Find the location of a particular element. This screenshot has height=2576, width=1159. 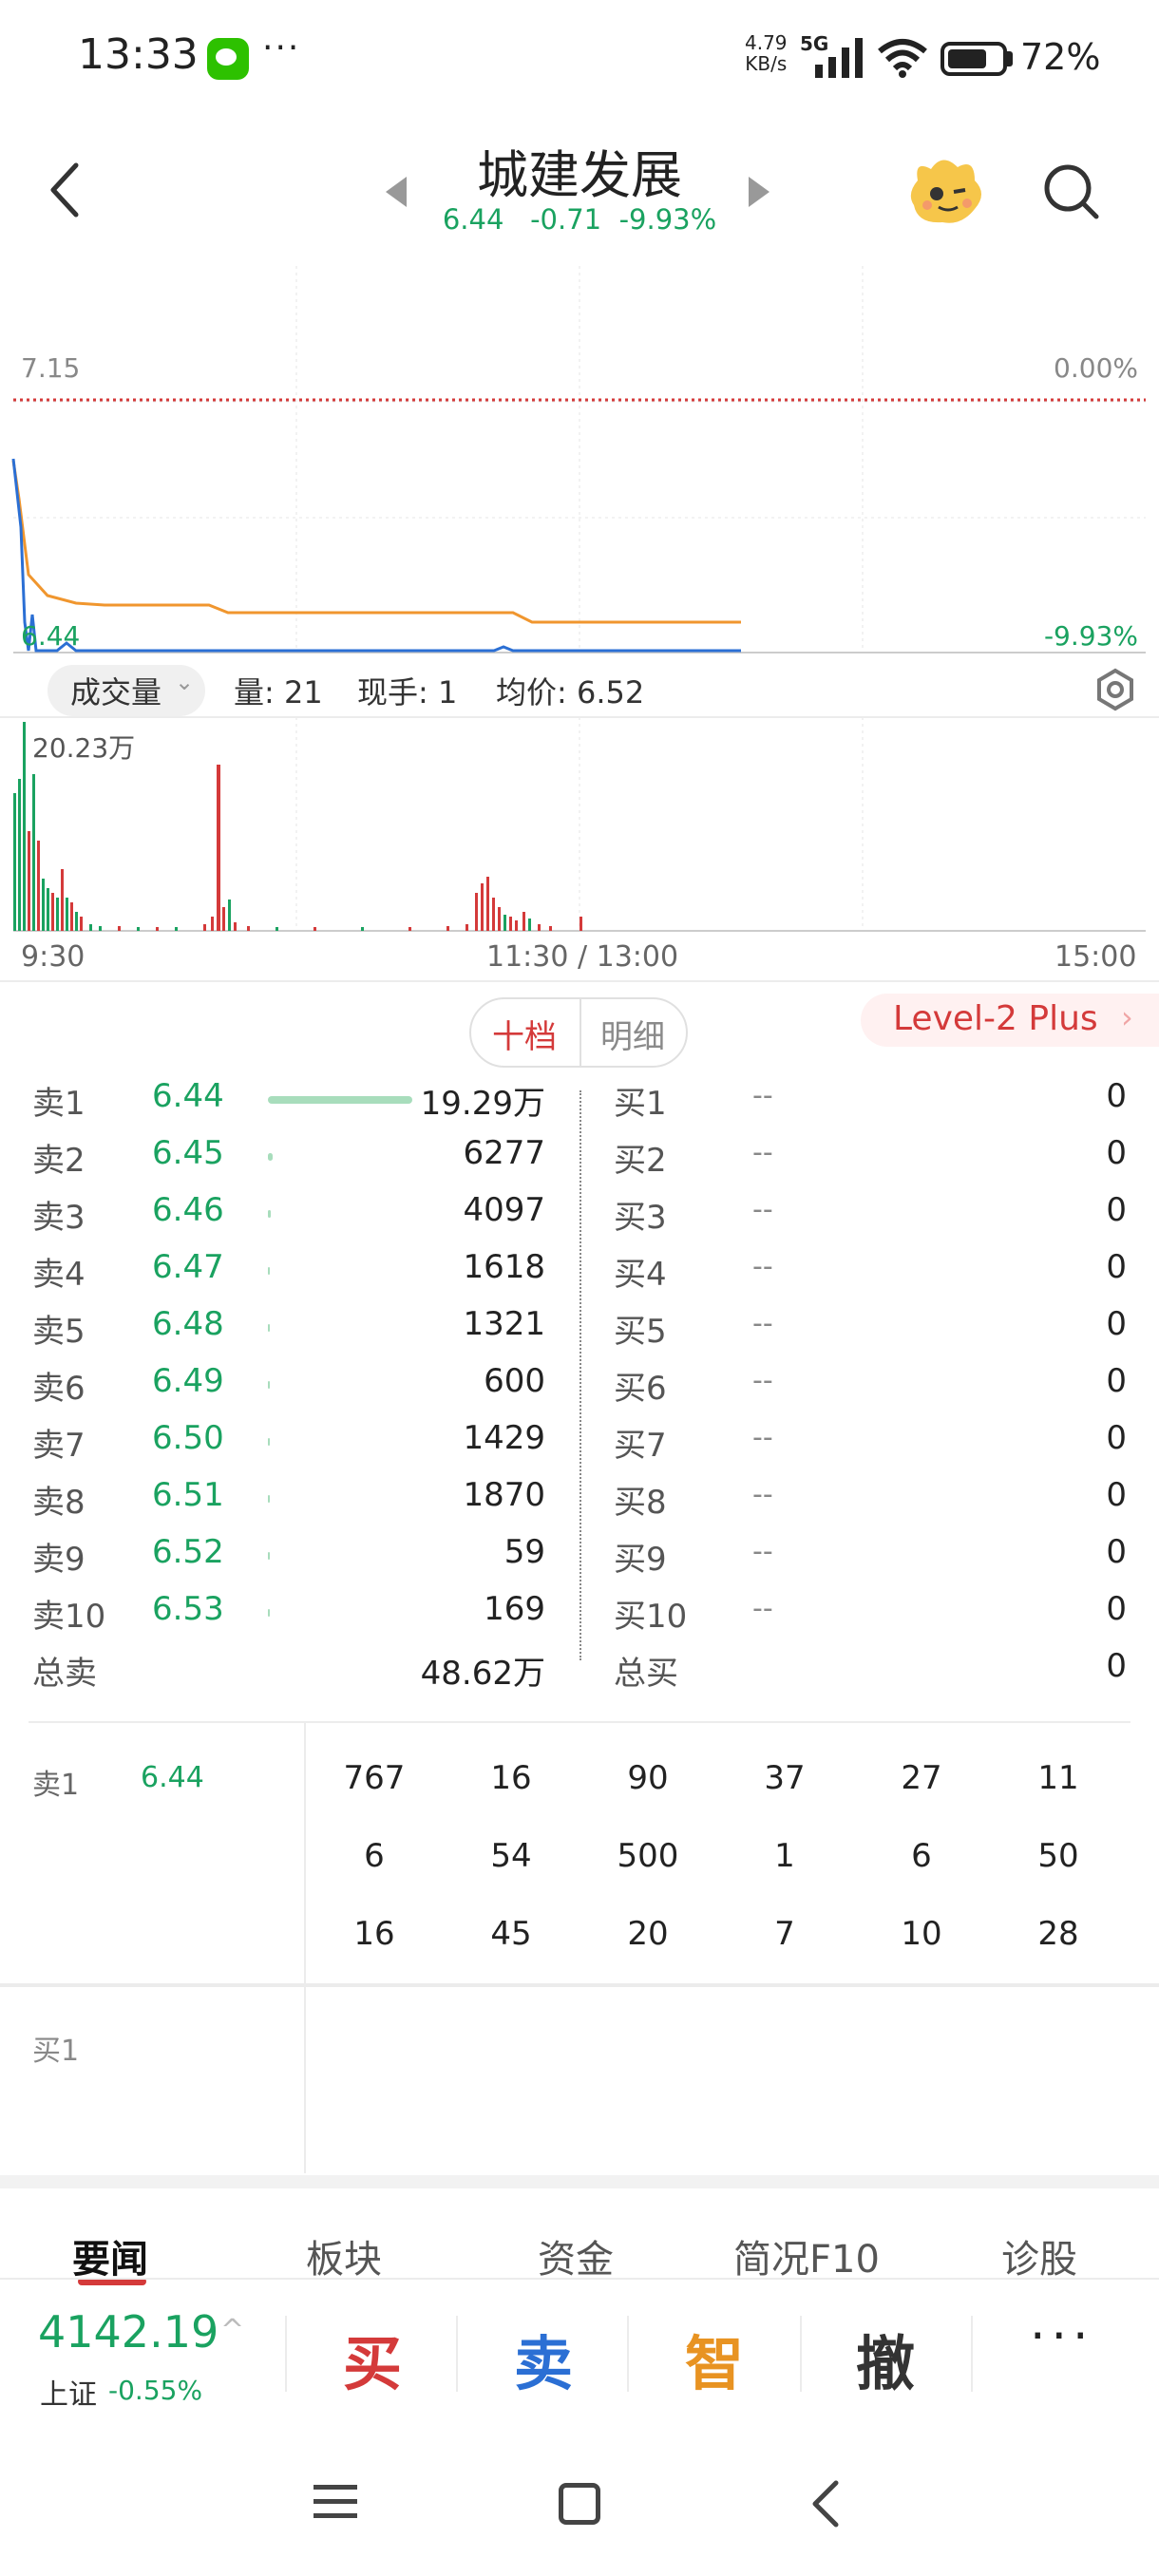

queue-order: 10 is located at coordinates (921, 1934).